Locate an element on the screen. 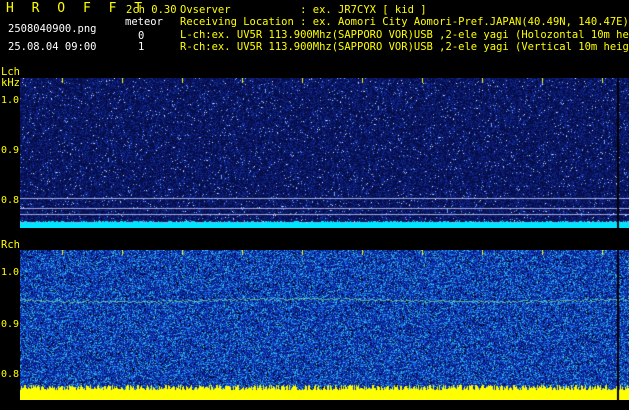 This screenshot has height=410, width=629. lch-meteor-count: 0 is located at coordinates (141, 36).